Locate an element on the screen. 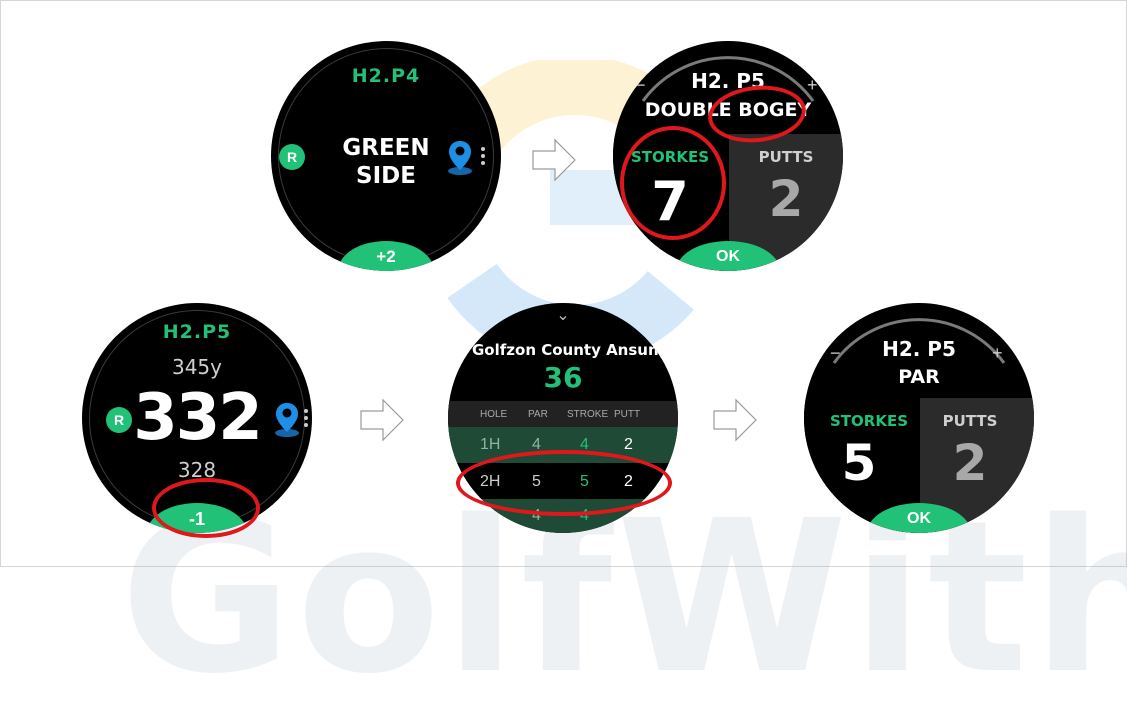  total-score: 36 is located at coordinates (563, 377).